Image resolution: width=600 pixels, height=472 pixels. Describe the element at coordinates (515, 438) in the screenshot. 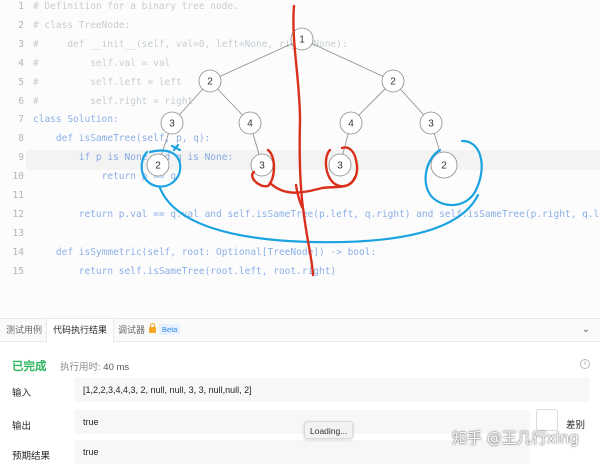

I see `watermark: 知乎 @王几行xing` at that location.